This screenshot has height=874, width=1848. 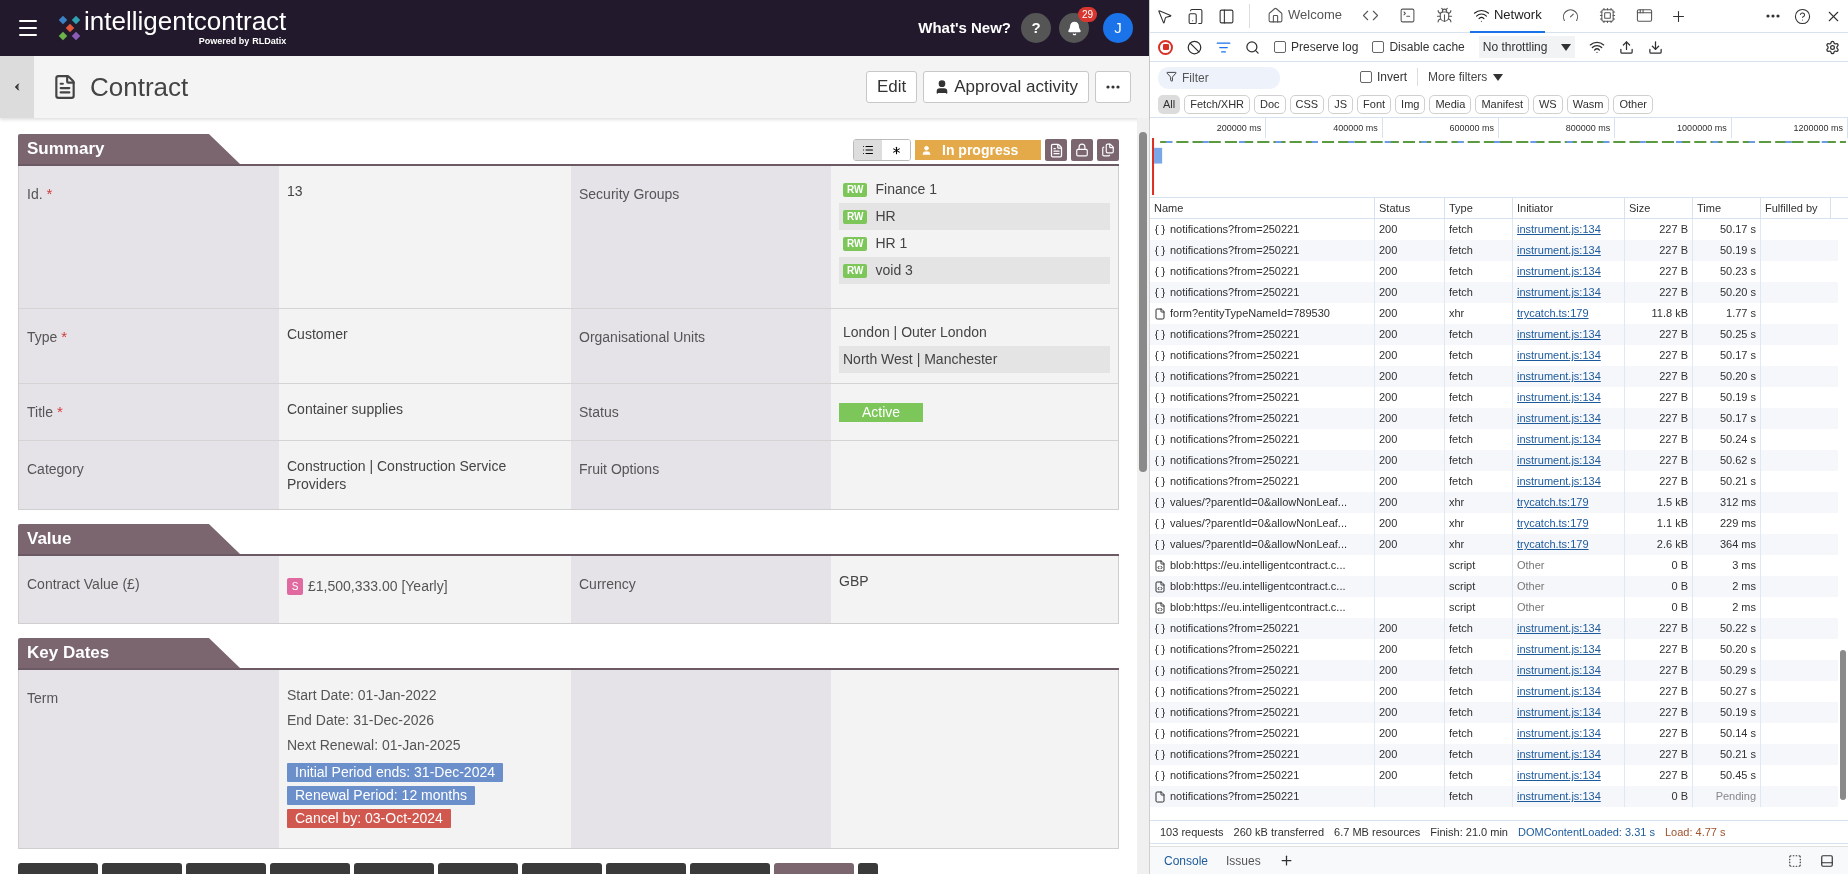 I want to click on filter-icon, so click(x=1223, y=47).